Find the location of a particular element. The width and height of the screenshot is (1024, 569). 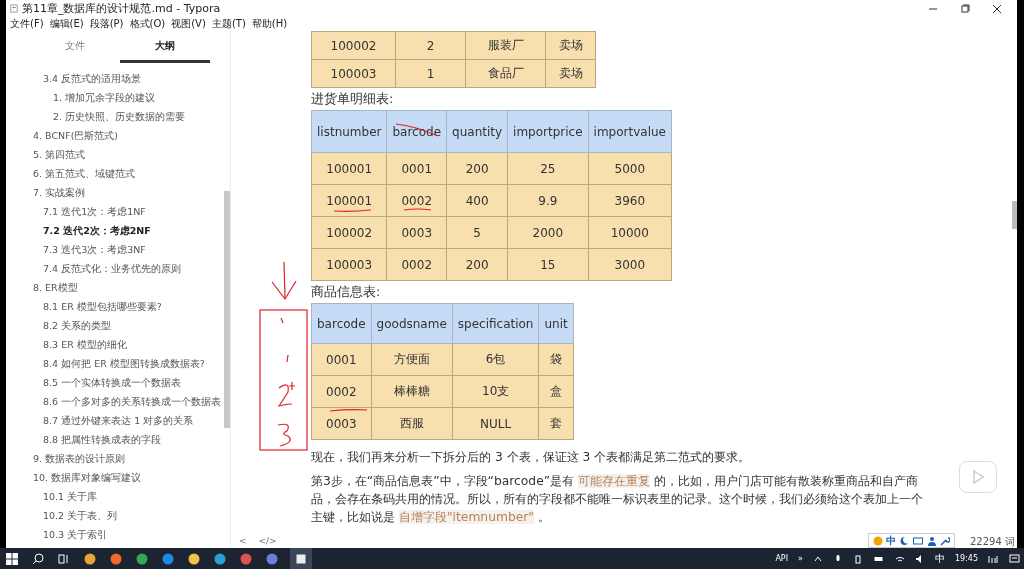

outline-item: 9. 数据表的设计原则 is located at coordinates (114, 458).